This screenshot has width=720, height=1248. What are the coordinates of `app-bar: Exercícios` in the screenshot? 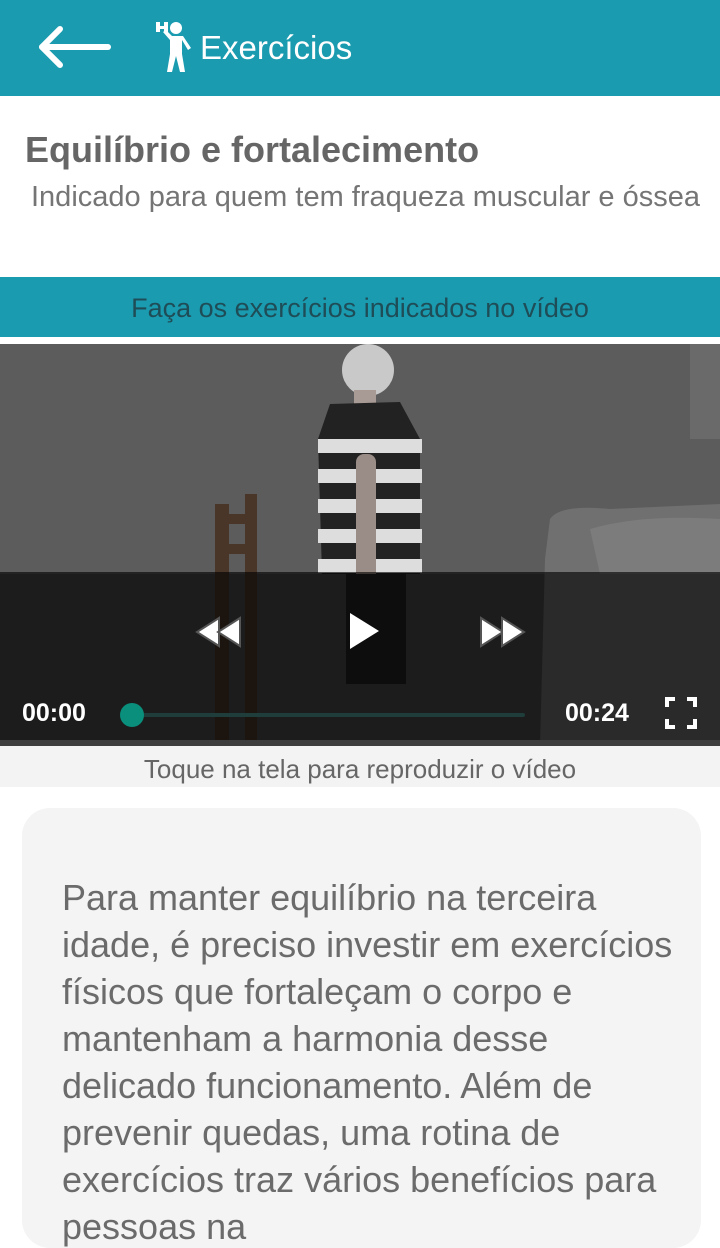 It's located at (360, 48).